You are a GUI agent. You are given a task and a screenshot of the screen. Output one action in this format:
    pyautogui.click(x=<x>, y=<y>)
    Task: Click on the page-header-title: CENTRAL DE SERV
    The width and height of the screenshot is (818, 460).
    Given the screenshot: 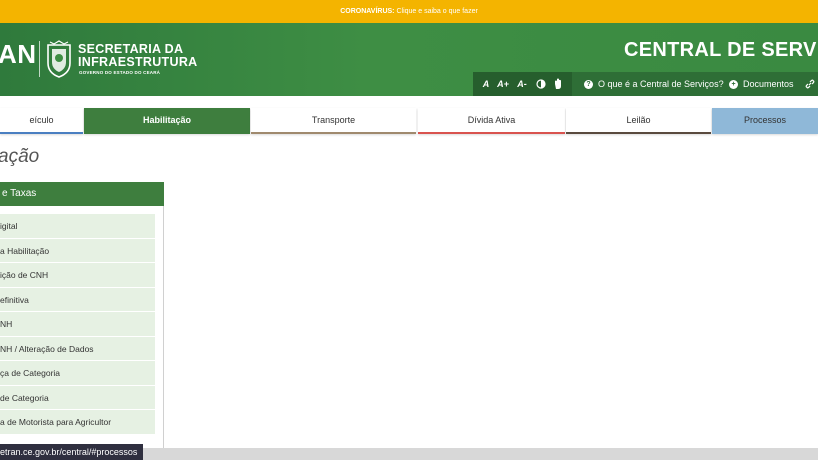 What is the action you would take?
    pyautogui.click(x=720, y=50)
    